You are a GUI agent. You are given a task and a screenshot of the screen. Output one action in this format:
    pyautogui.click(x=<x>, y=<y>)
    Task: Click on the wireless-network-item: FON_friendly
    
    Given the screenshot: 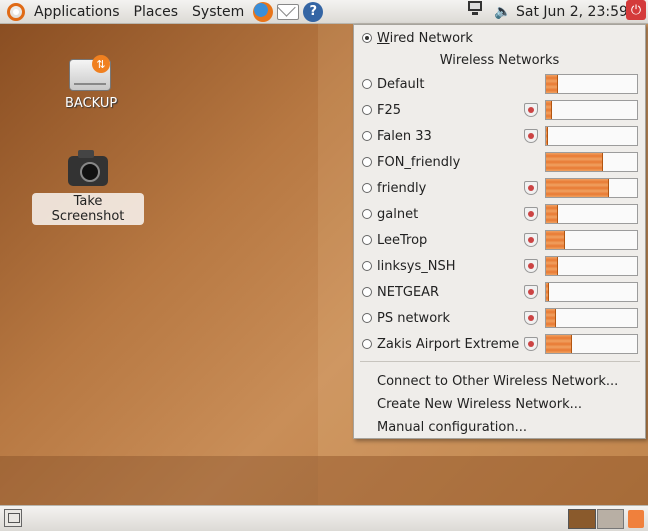 What is the action you would take?
    pyautogui.click(x=499, y=162)
    